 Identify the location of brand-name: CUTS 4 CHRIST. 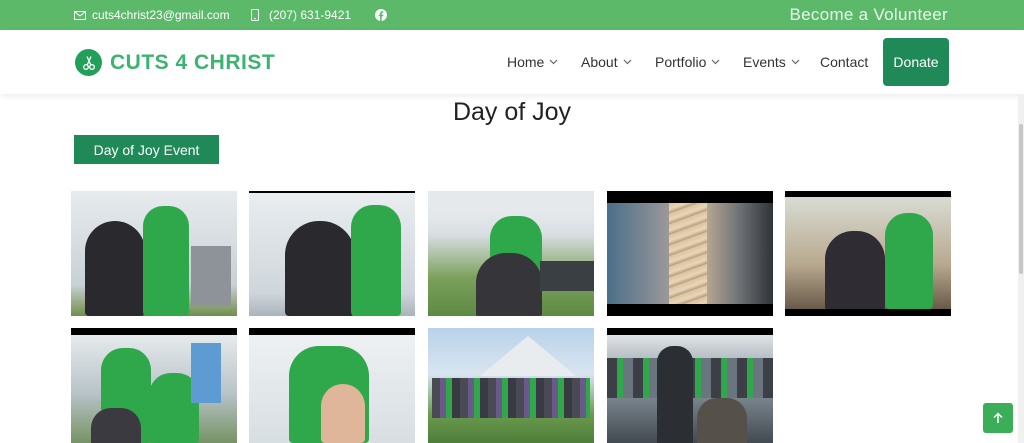
(193, 62).